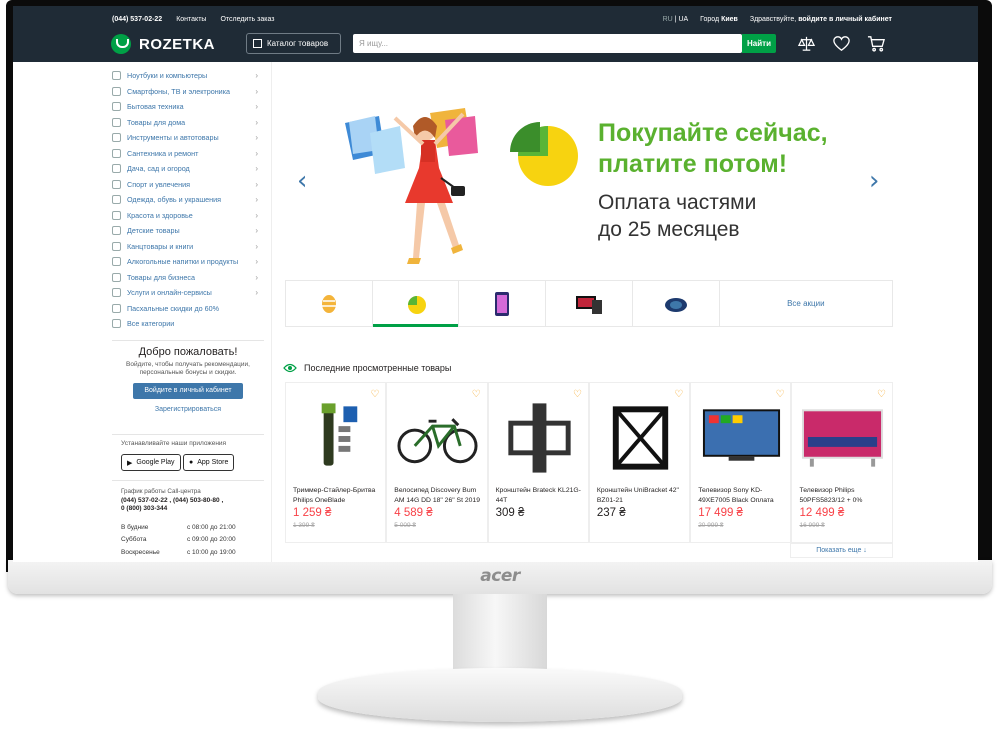 The height and width of the screenshot is (729, 1000). What do you see at coordinates (247, 19) in the screenshot?
I see `track-order-link: Отследить заказ` at bounding box center [247, 19].